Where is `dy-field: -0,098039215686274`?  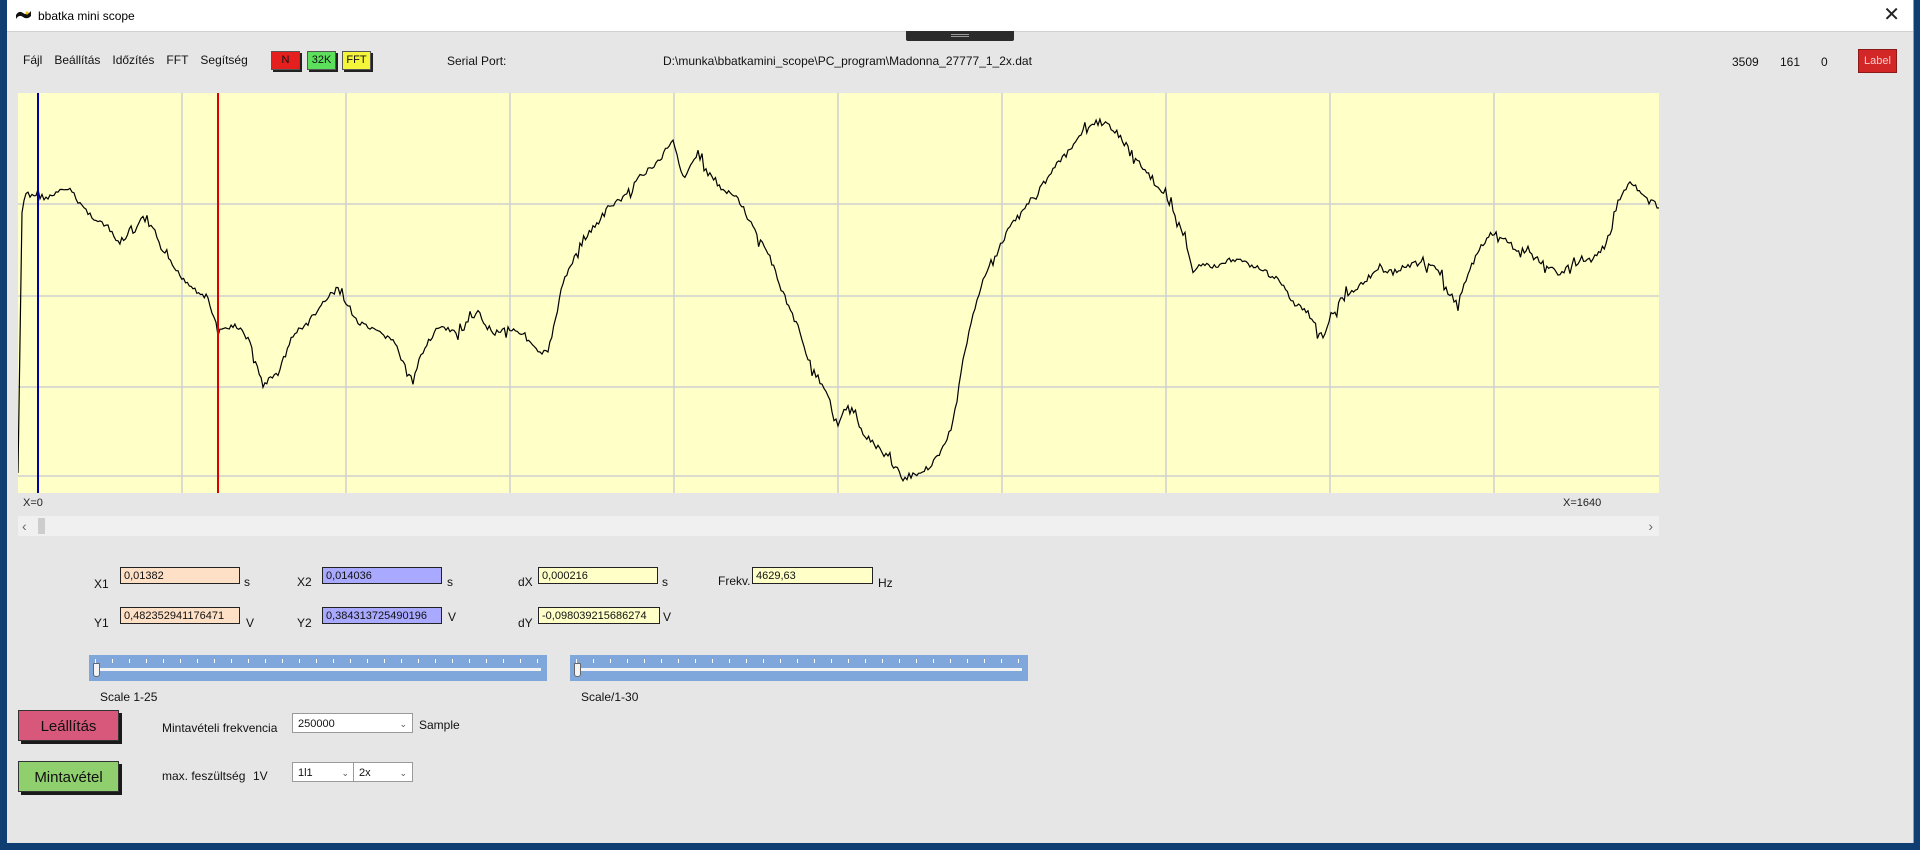
dy-field: -0,098039215686274 is located at coordinates (599, 615).